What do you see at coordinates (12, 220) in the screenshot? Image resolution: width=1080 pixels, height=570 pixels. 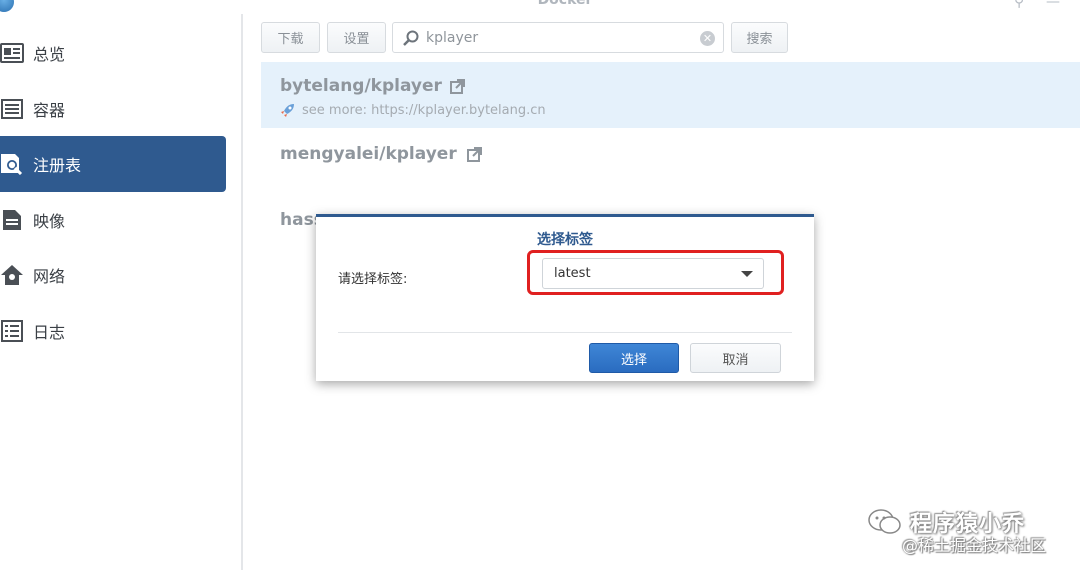 I see `image-icon` at bounding box center [12, 220].